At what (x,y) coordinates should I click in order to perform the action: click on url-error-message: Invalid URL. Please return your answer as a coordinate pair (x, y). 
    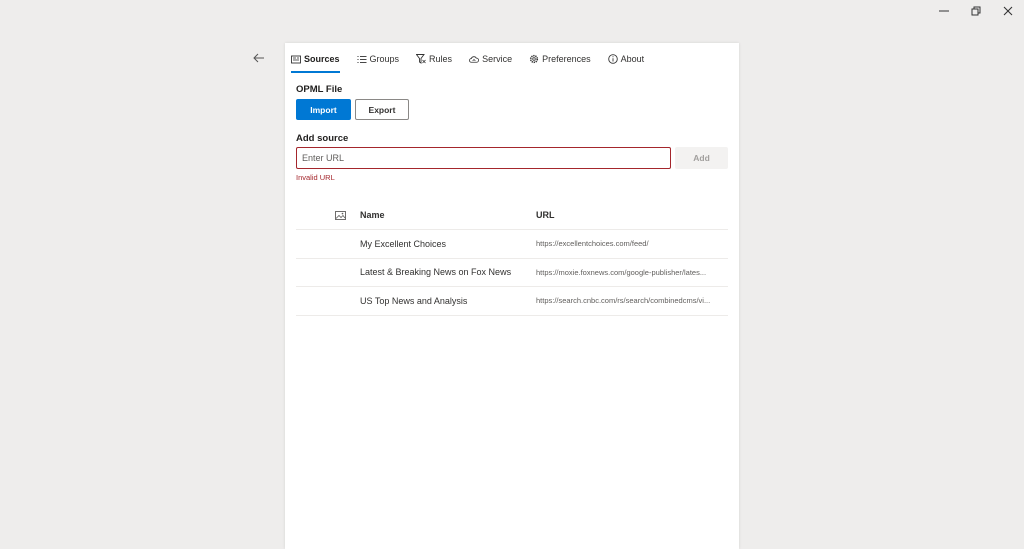
    Looking at the image, I should click on (315, 177).